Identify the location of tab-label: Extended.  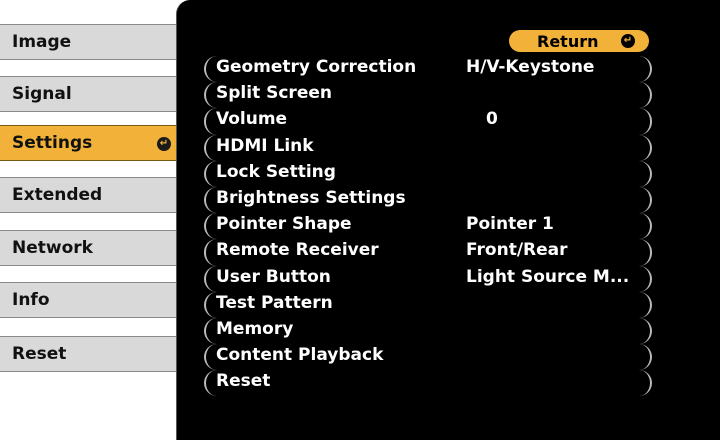
(57, 195).